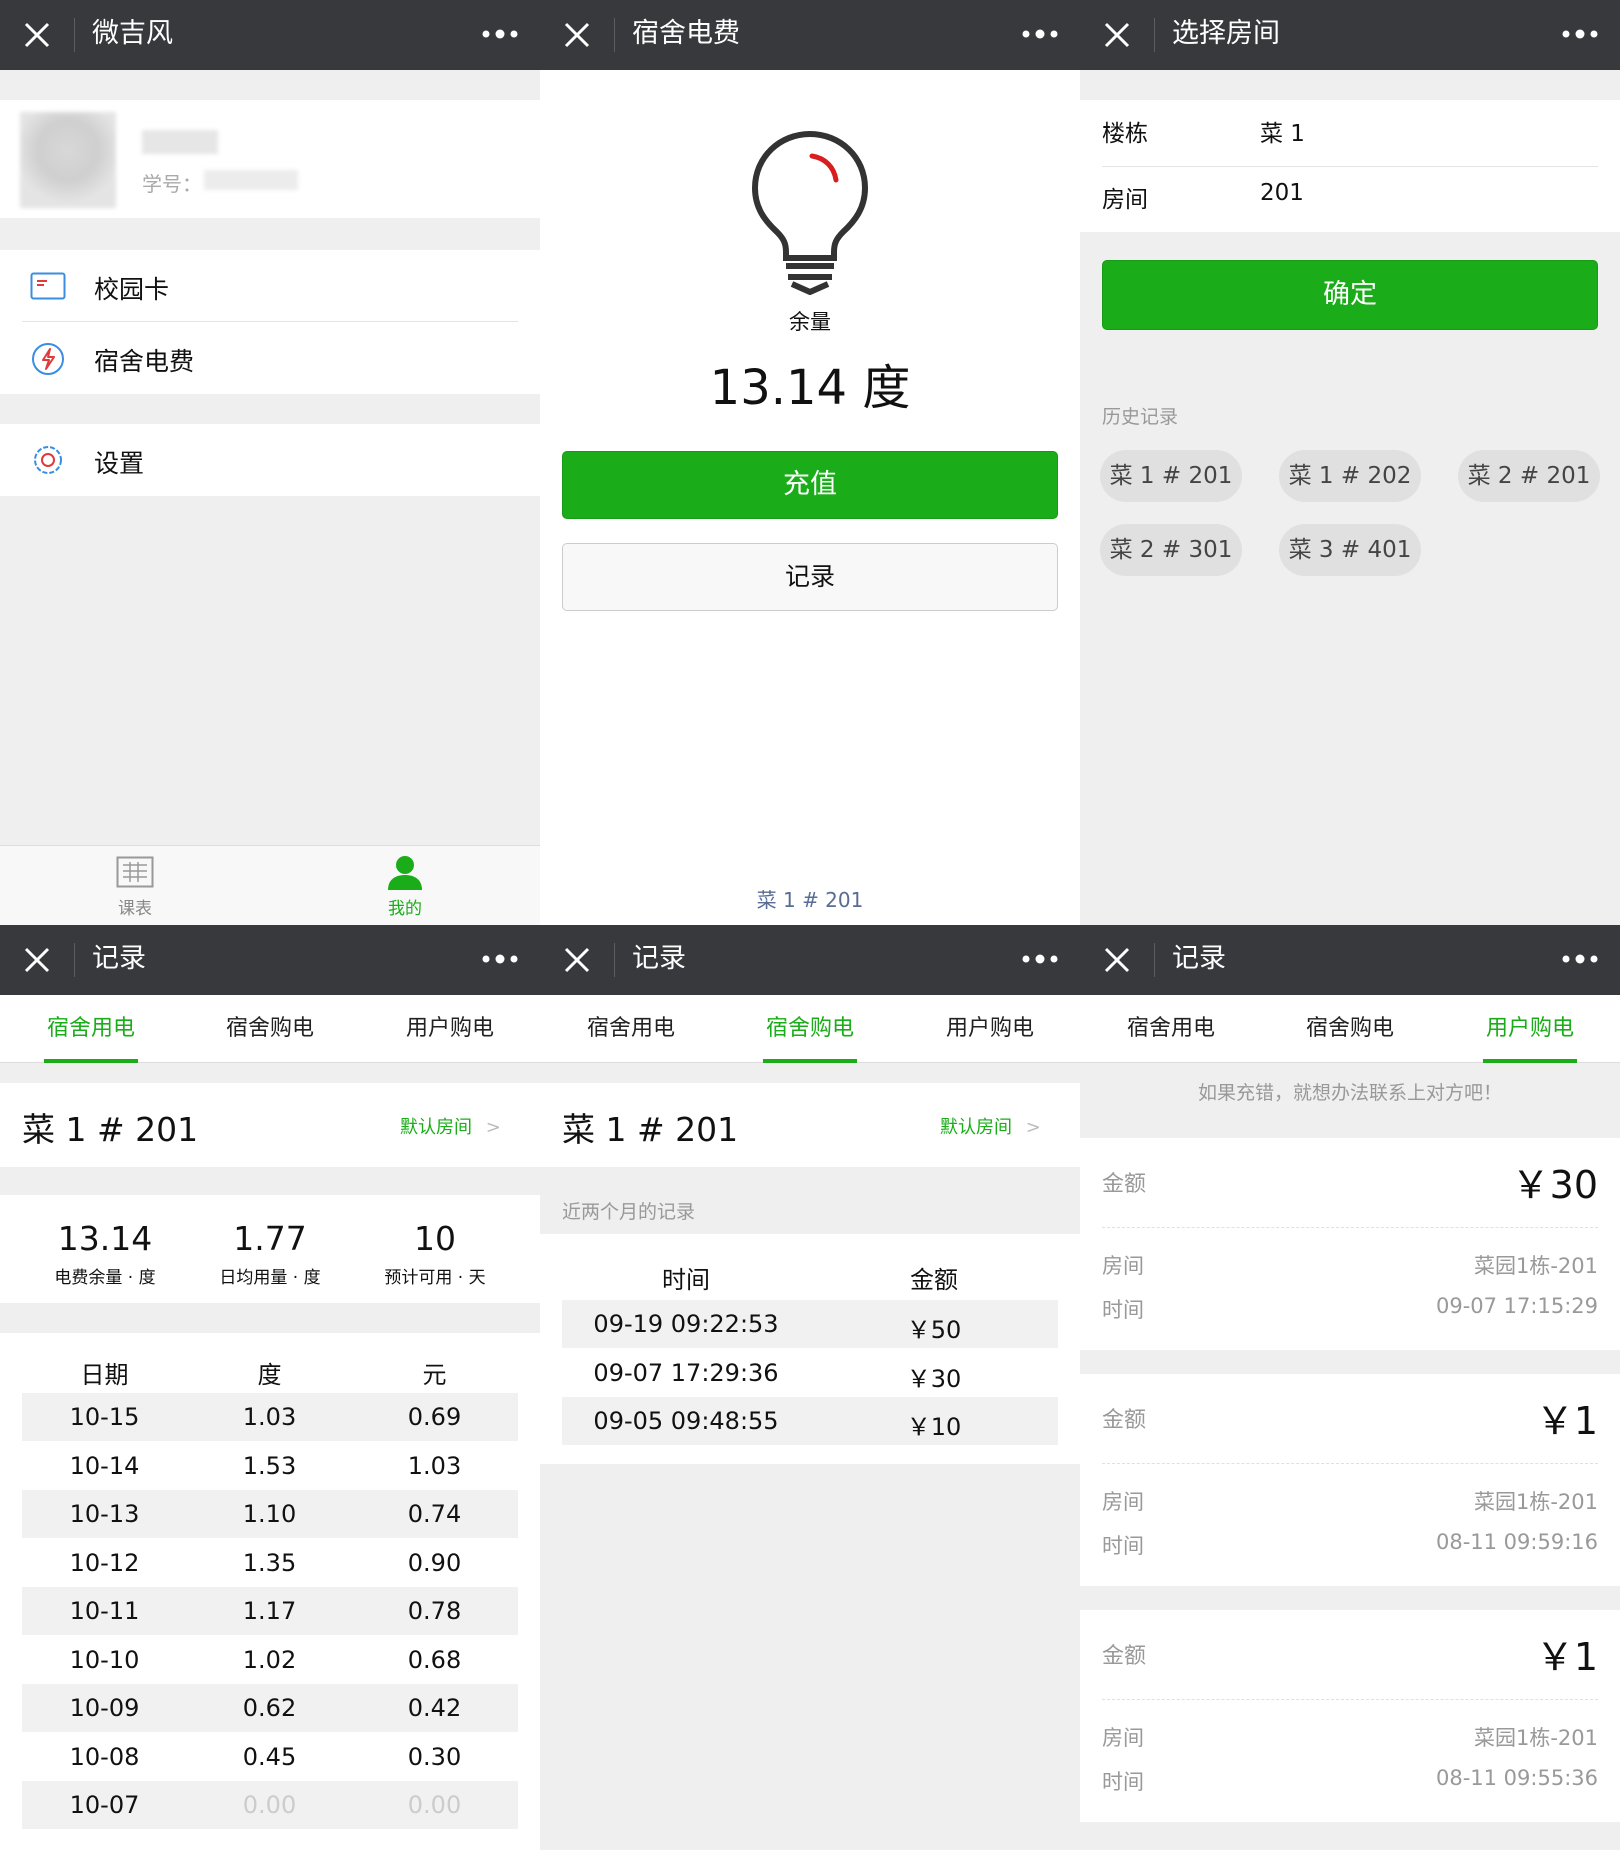  Describe the element at coordinates (1282, 193) in the screenshot. I see `room-picker: 201` at that location.